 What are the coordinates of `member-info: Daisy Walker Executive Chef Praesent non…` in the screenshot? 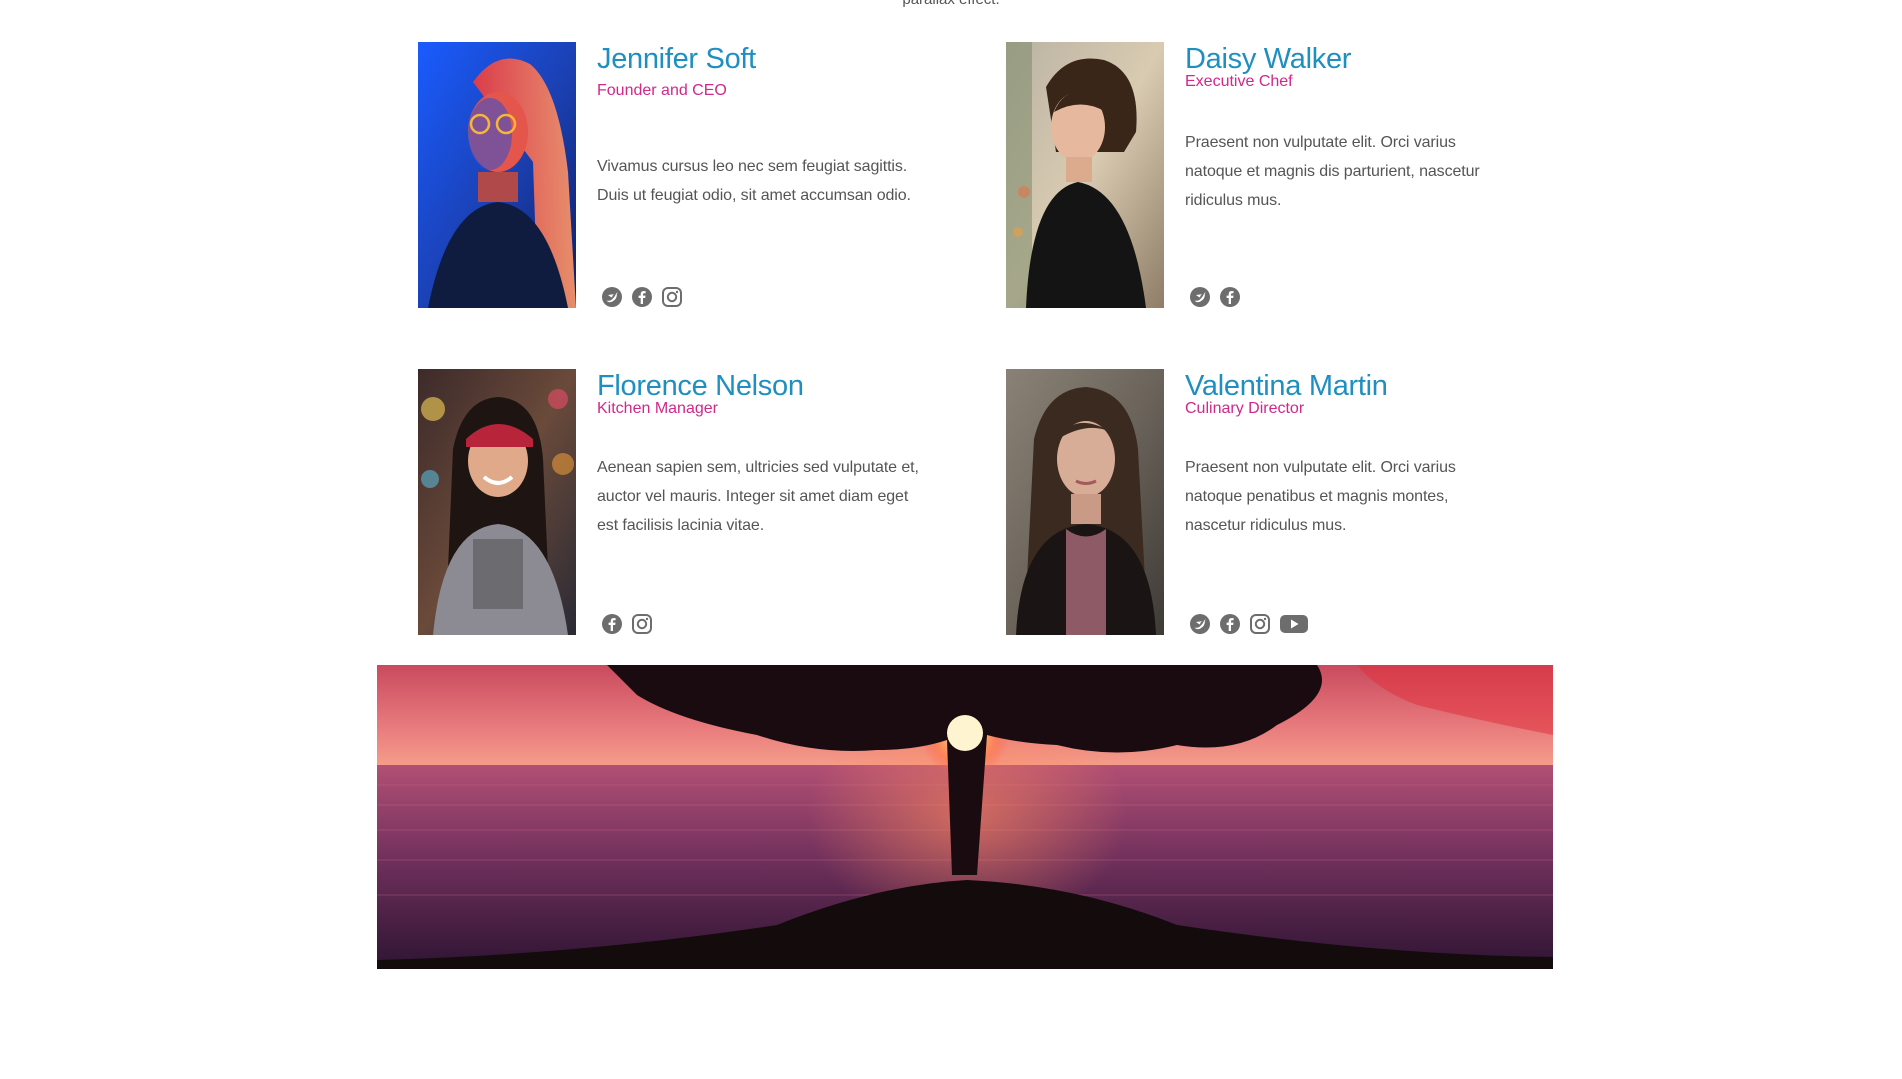 It's located at (1355, 128).